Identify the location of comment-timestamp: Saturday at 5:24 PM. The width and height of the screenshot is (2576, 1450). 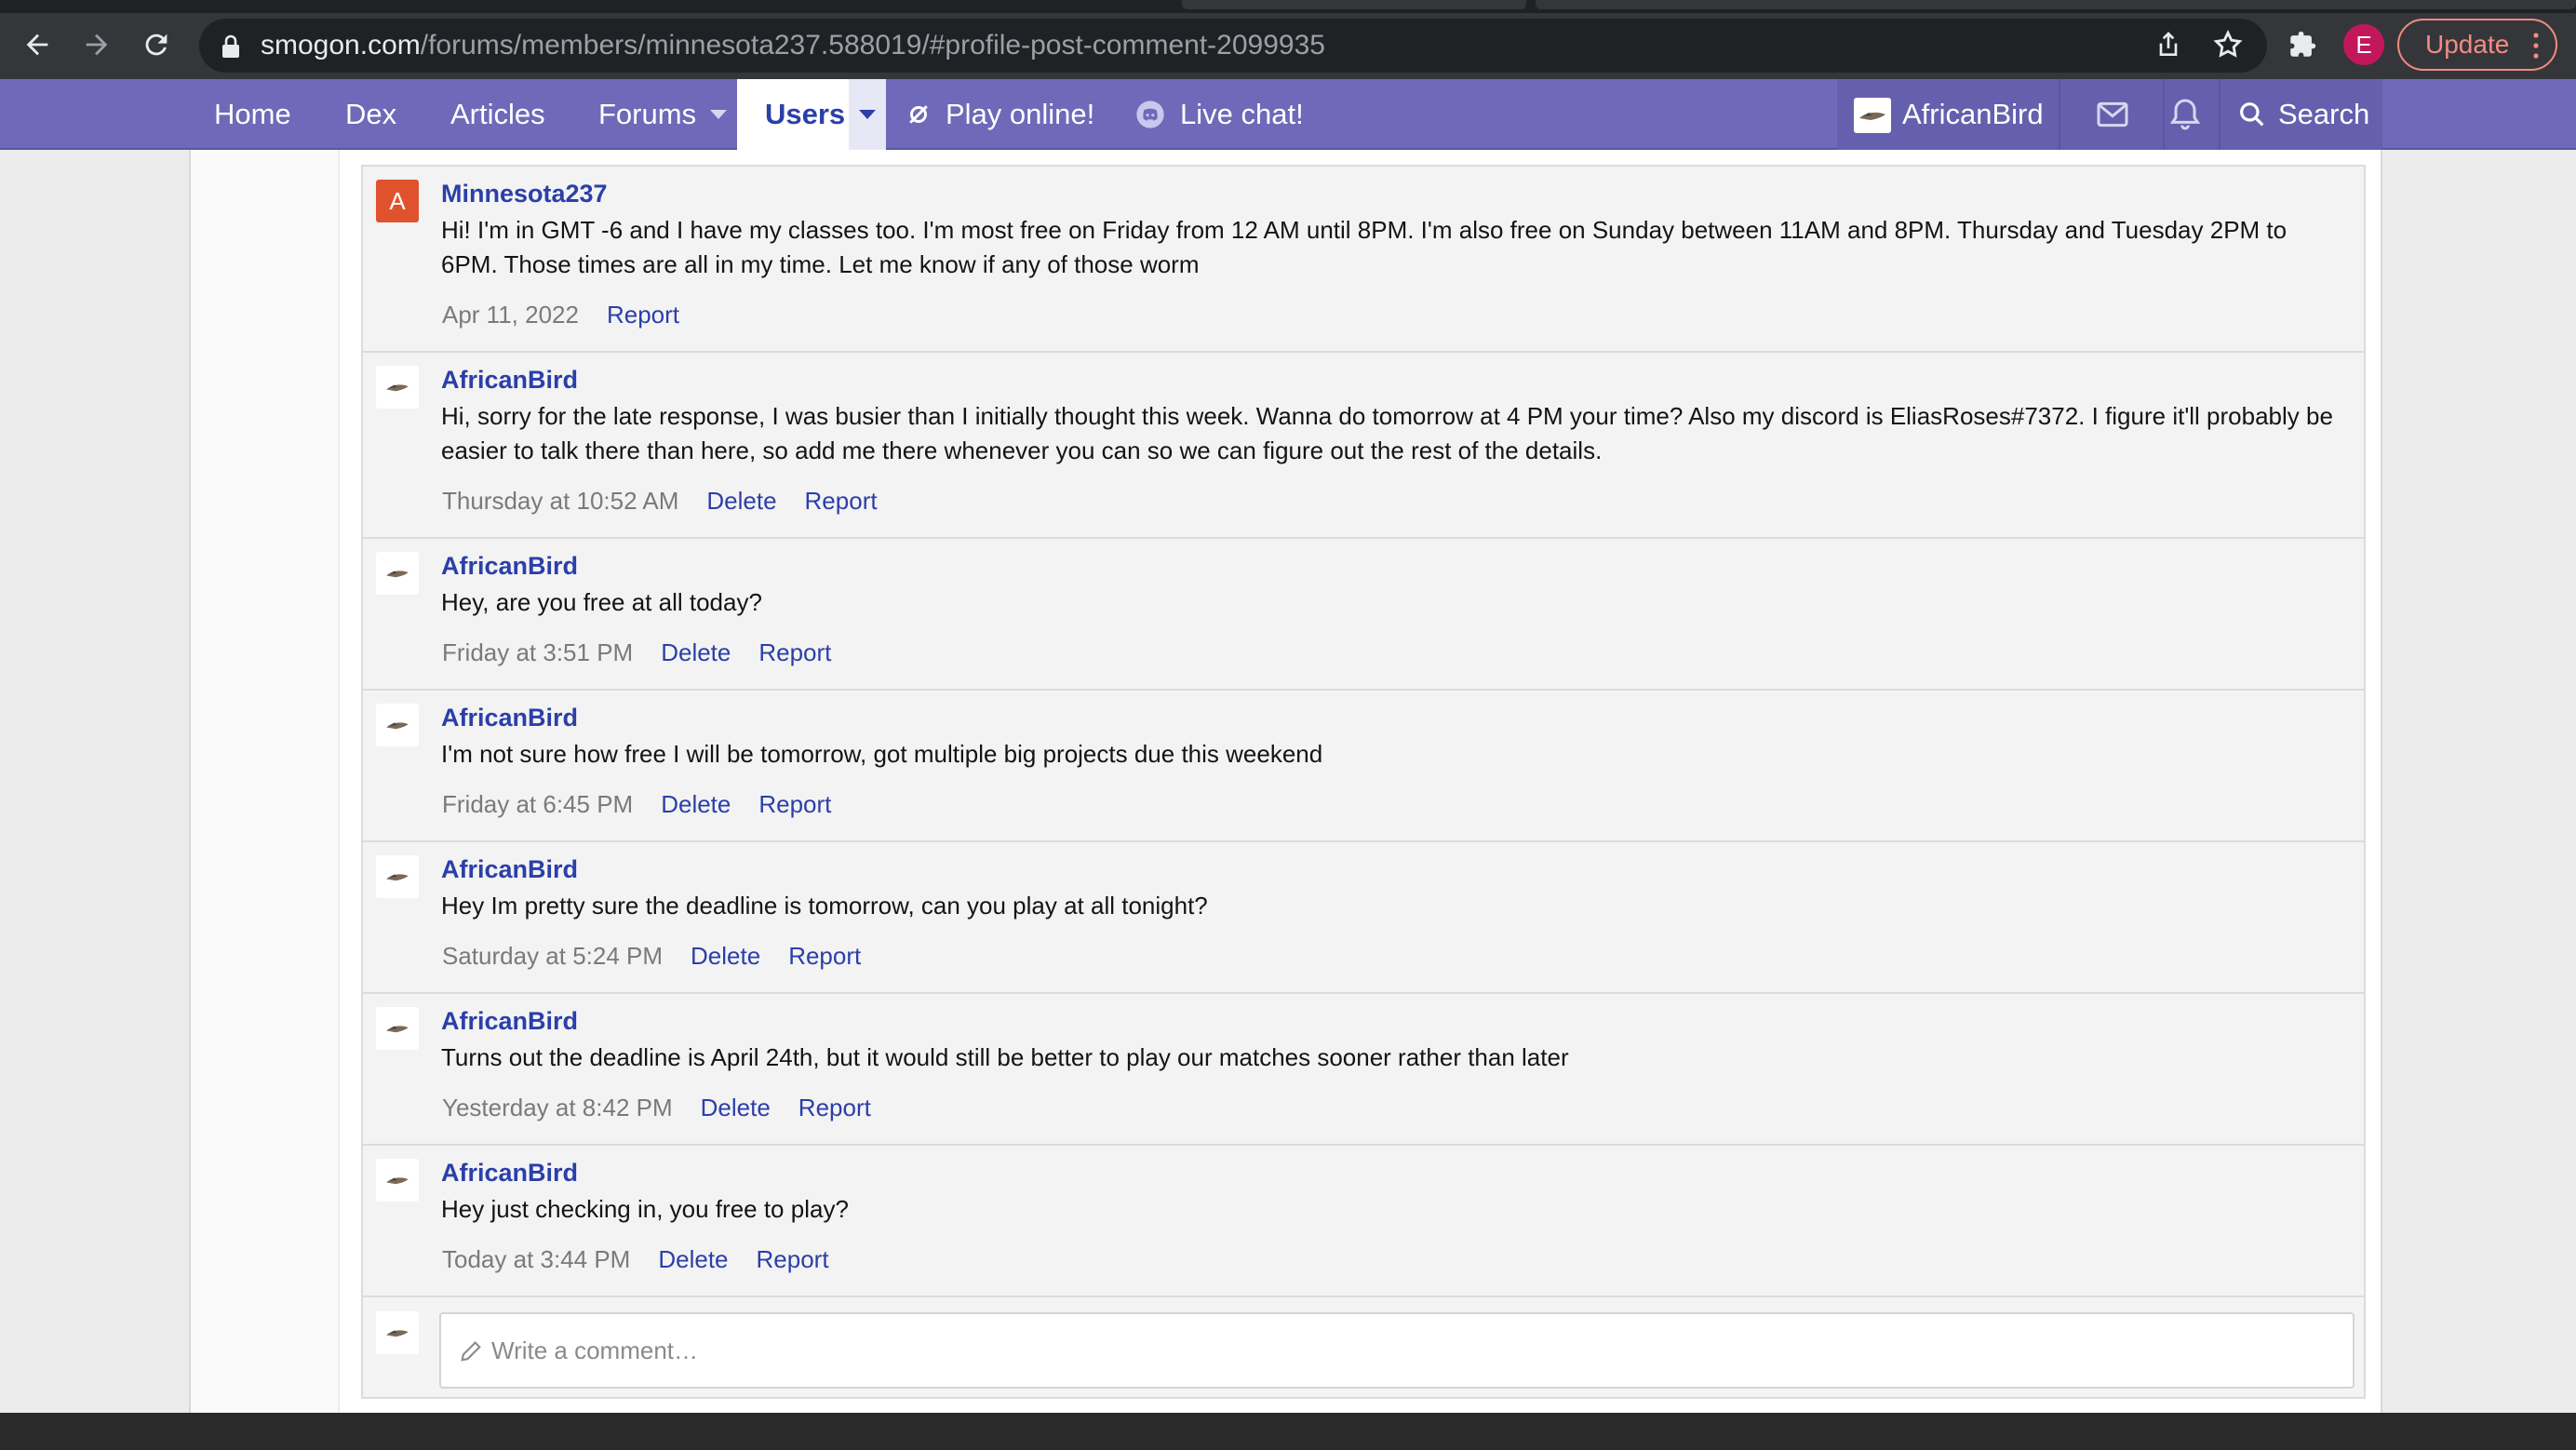
(552, 956).